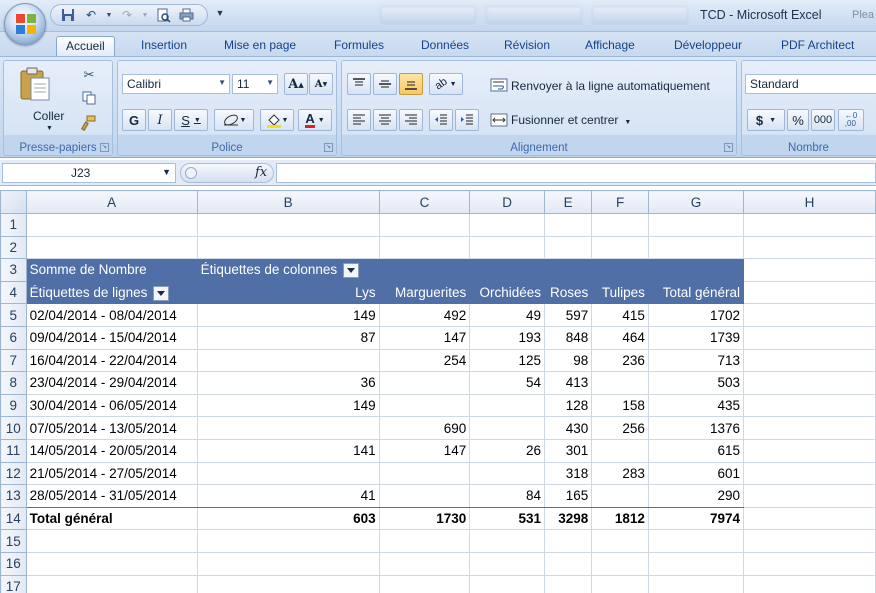 Image resolution: width=876 pixels, height=593 pixels. What do you see at coordinates (288, 270) in the screenshot?
I see `pivot-column-labels-filter: Étiquettes de colonnes` at bounding box center [288, 270].